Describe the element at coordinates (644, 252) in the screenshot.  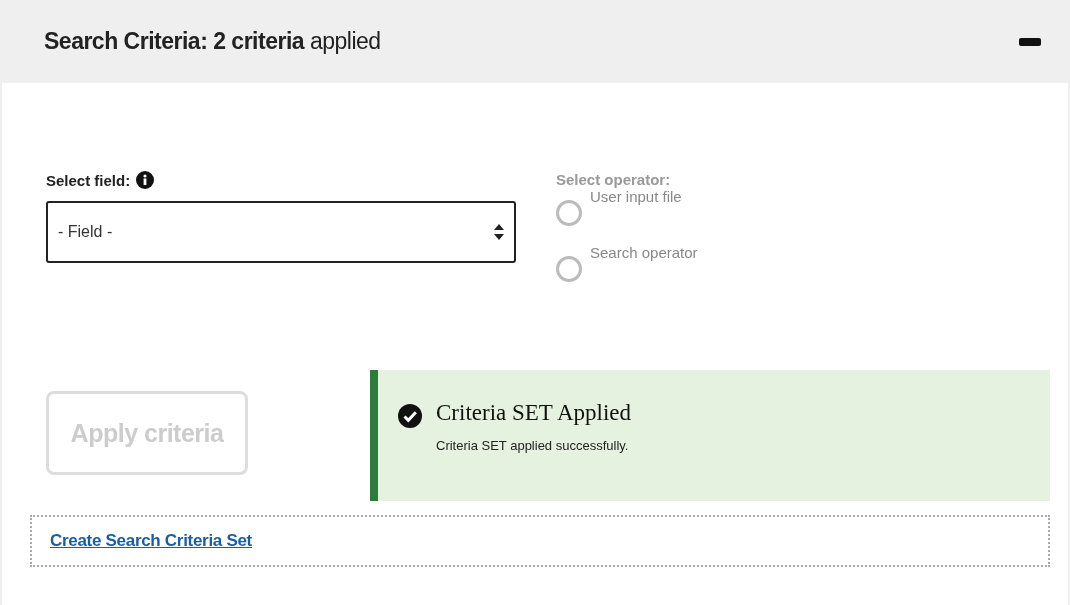
I see `radio-label: Search operator` at that location.